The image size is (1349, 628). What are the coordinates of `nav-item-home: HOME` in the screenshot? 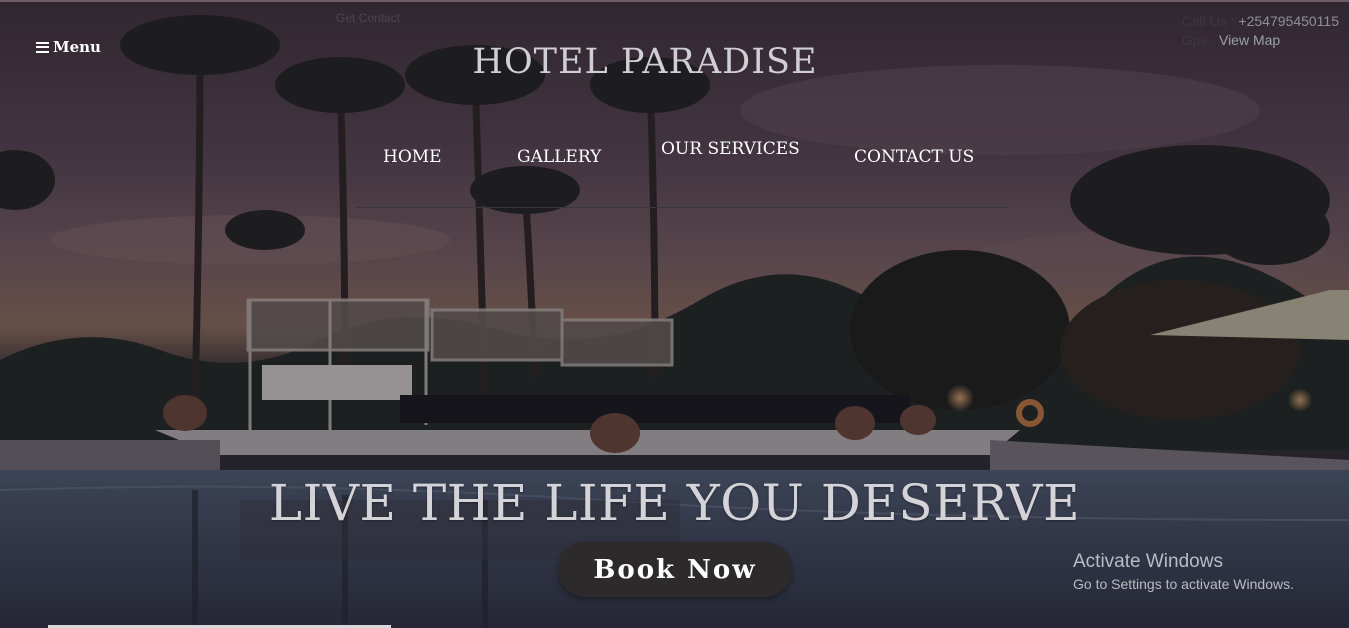 It's located at (412, 157).